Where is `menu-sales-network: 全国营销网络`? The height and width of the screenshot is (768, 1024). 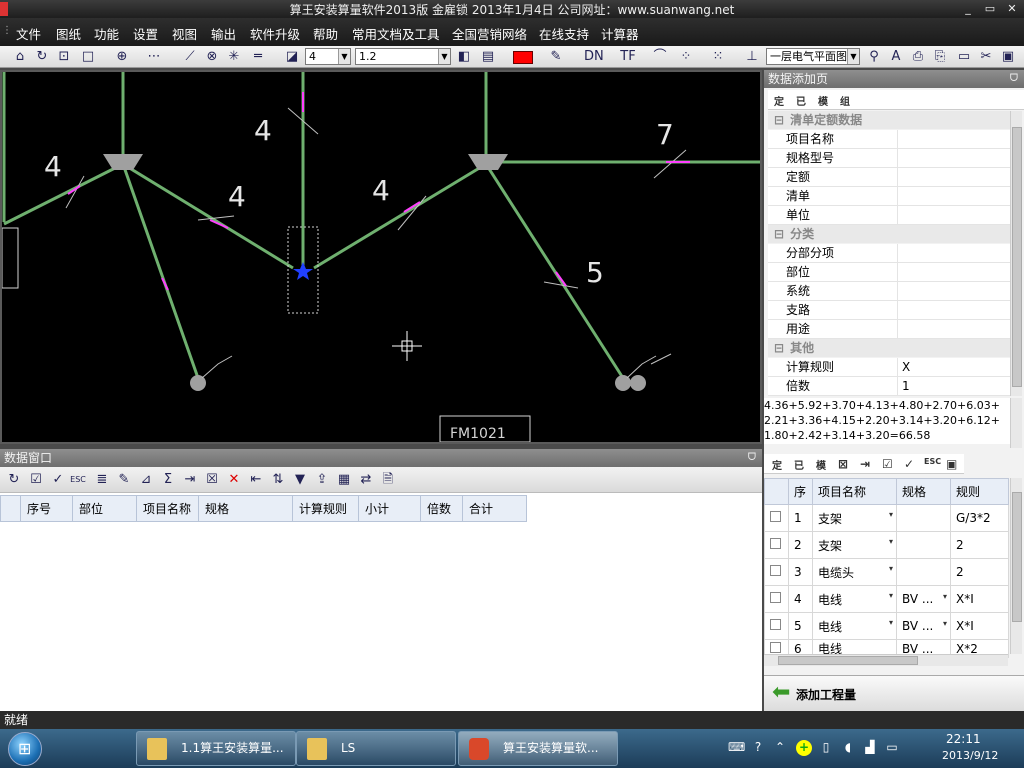 menu-sales-network: 全国营销网络 is located at coordinates (489, 33).